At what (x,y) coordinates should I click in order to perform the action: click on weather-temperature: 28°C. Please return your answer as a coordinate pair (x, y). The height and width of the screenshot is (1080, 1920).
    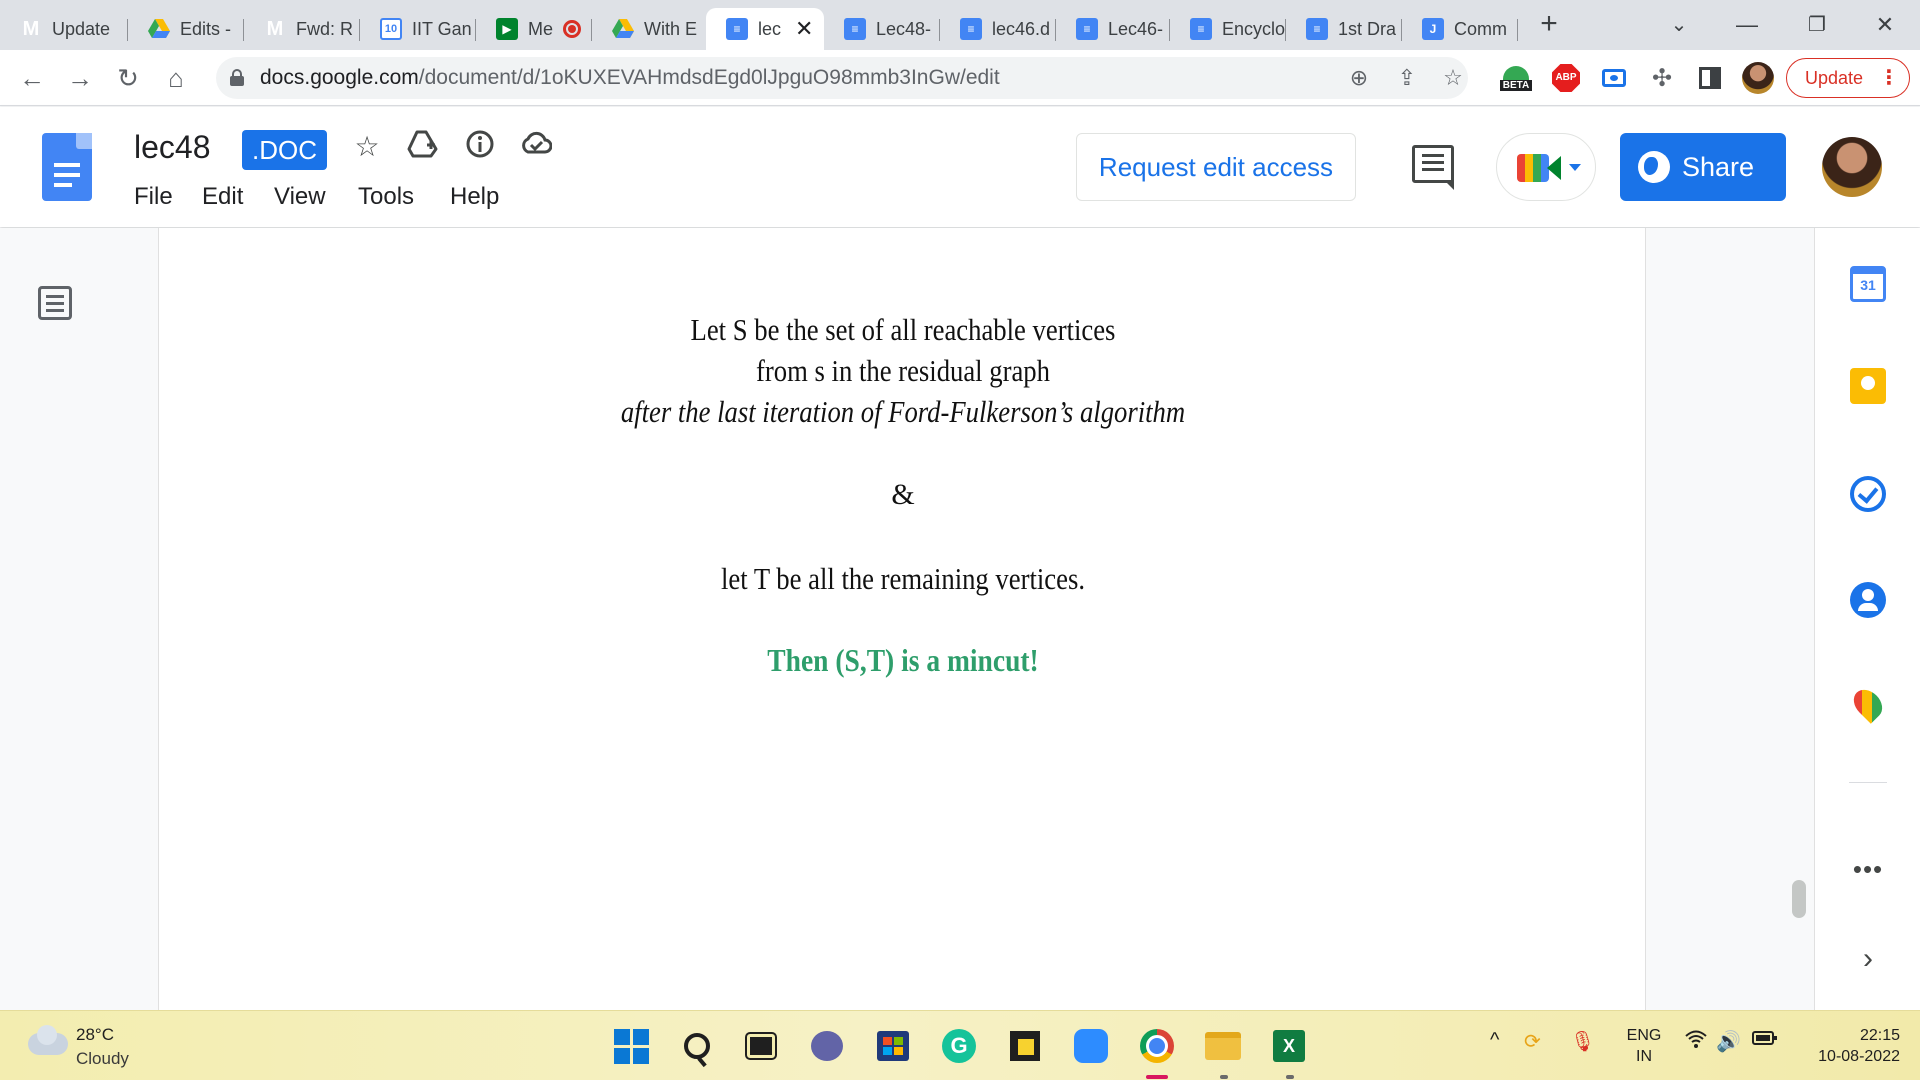
    Looking at the image, I should click on (95, 1035).